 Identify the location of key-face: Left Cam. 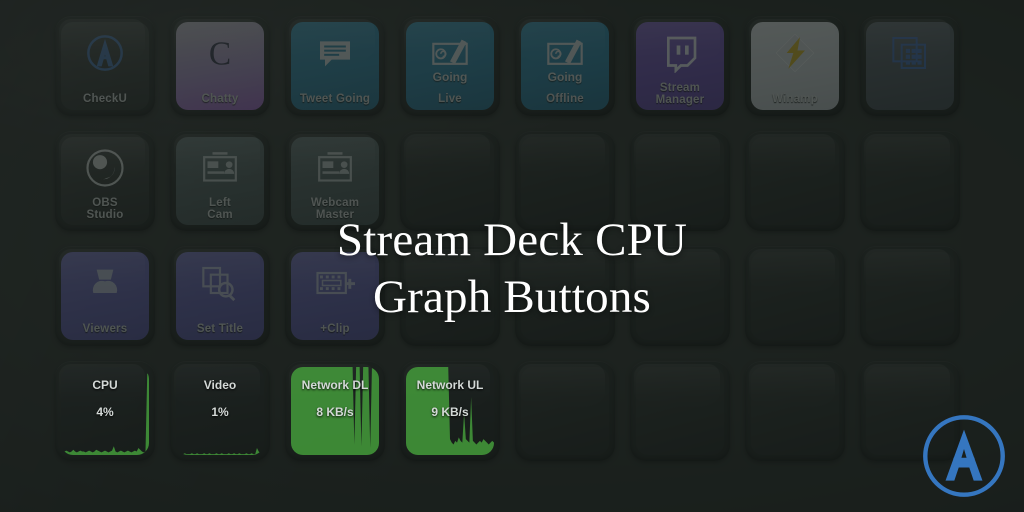
(220, 181).